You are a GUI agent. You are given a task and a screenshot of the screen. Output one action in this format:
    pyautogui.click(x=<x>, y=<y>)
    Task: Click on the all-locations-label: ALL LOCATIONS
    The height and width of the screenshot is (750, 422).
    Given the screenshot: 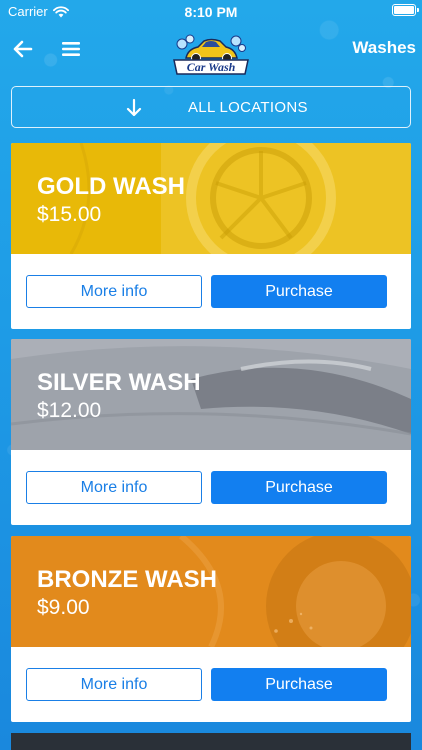 What is the action you would take?
    pyautogui.click(x=248, y=107)
    